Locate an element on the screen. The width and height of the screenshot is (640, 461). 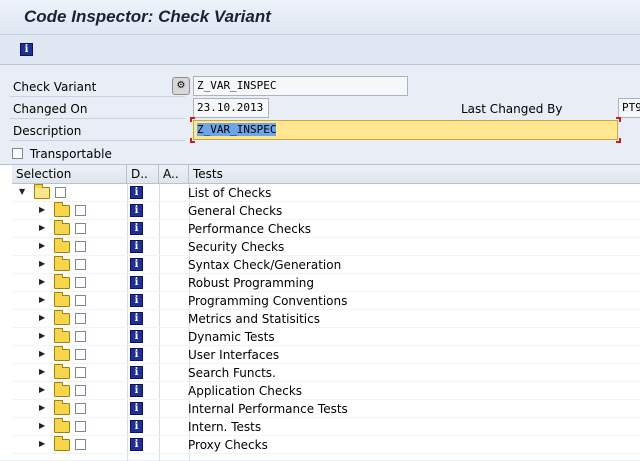
tree-row-label: Programming Conventions is located at coordinates (268, 301).